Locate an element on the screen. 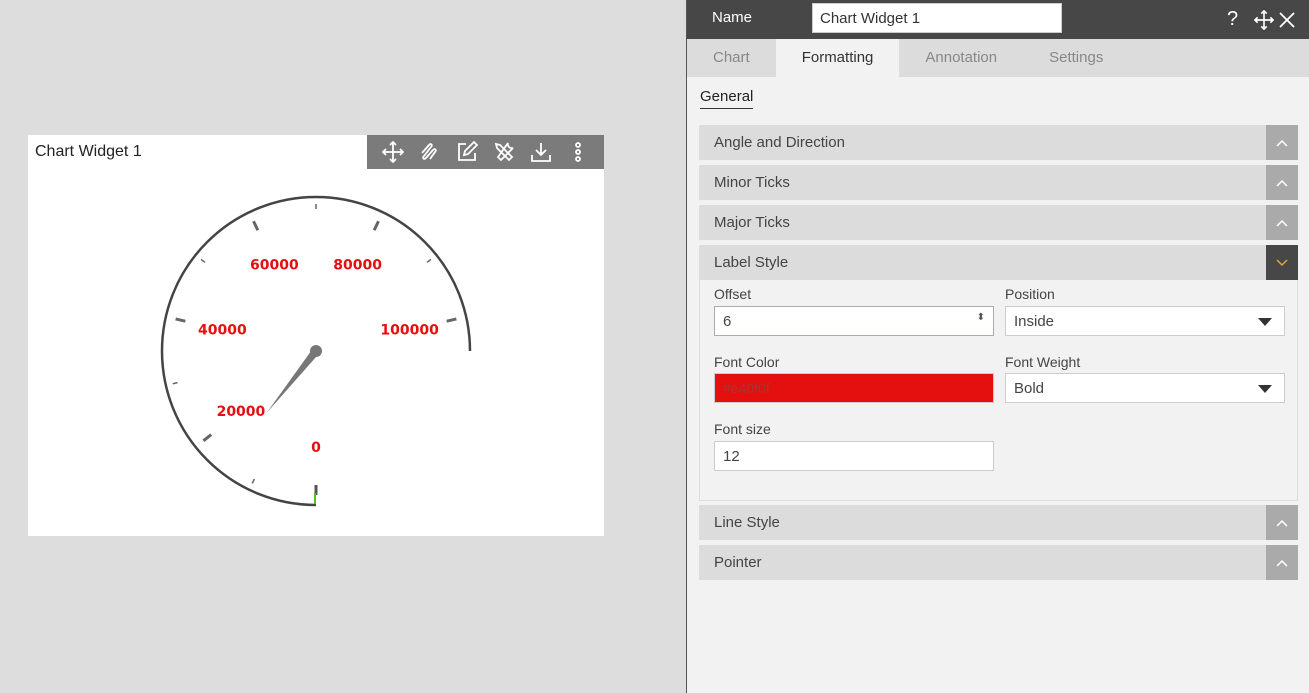 The image size is (1309, 693). gauge-pointer is located at coordinates (293, 380).